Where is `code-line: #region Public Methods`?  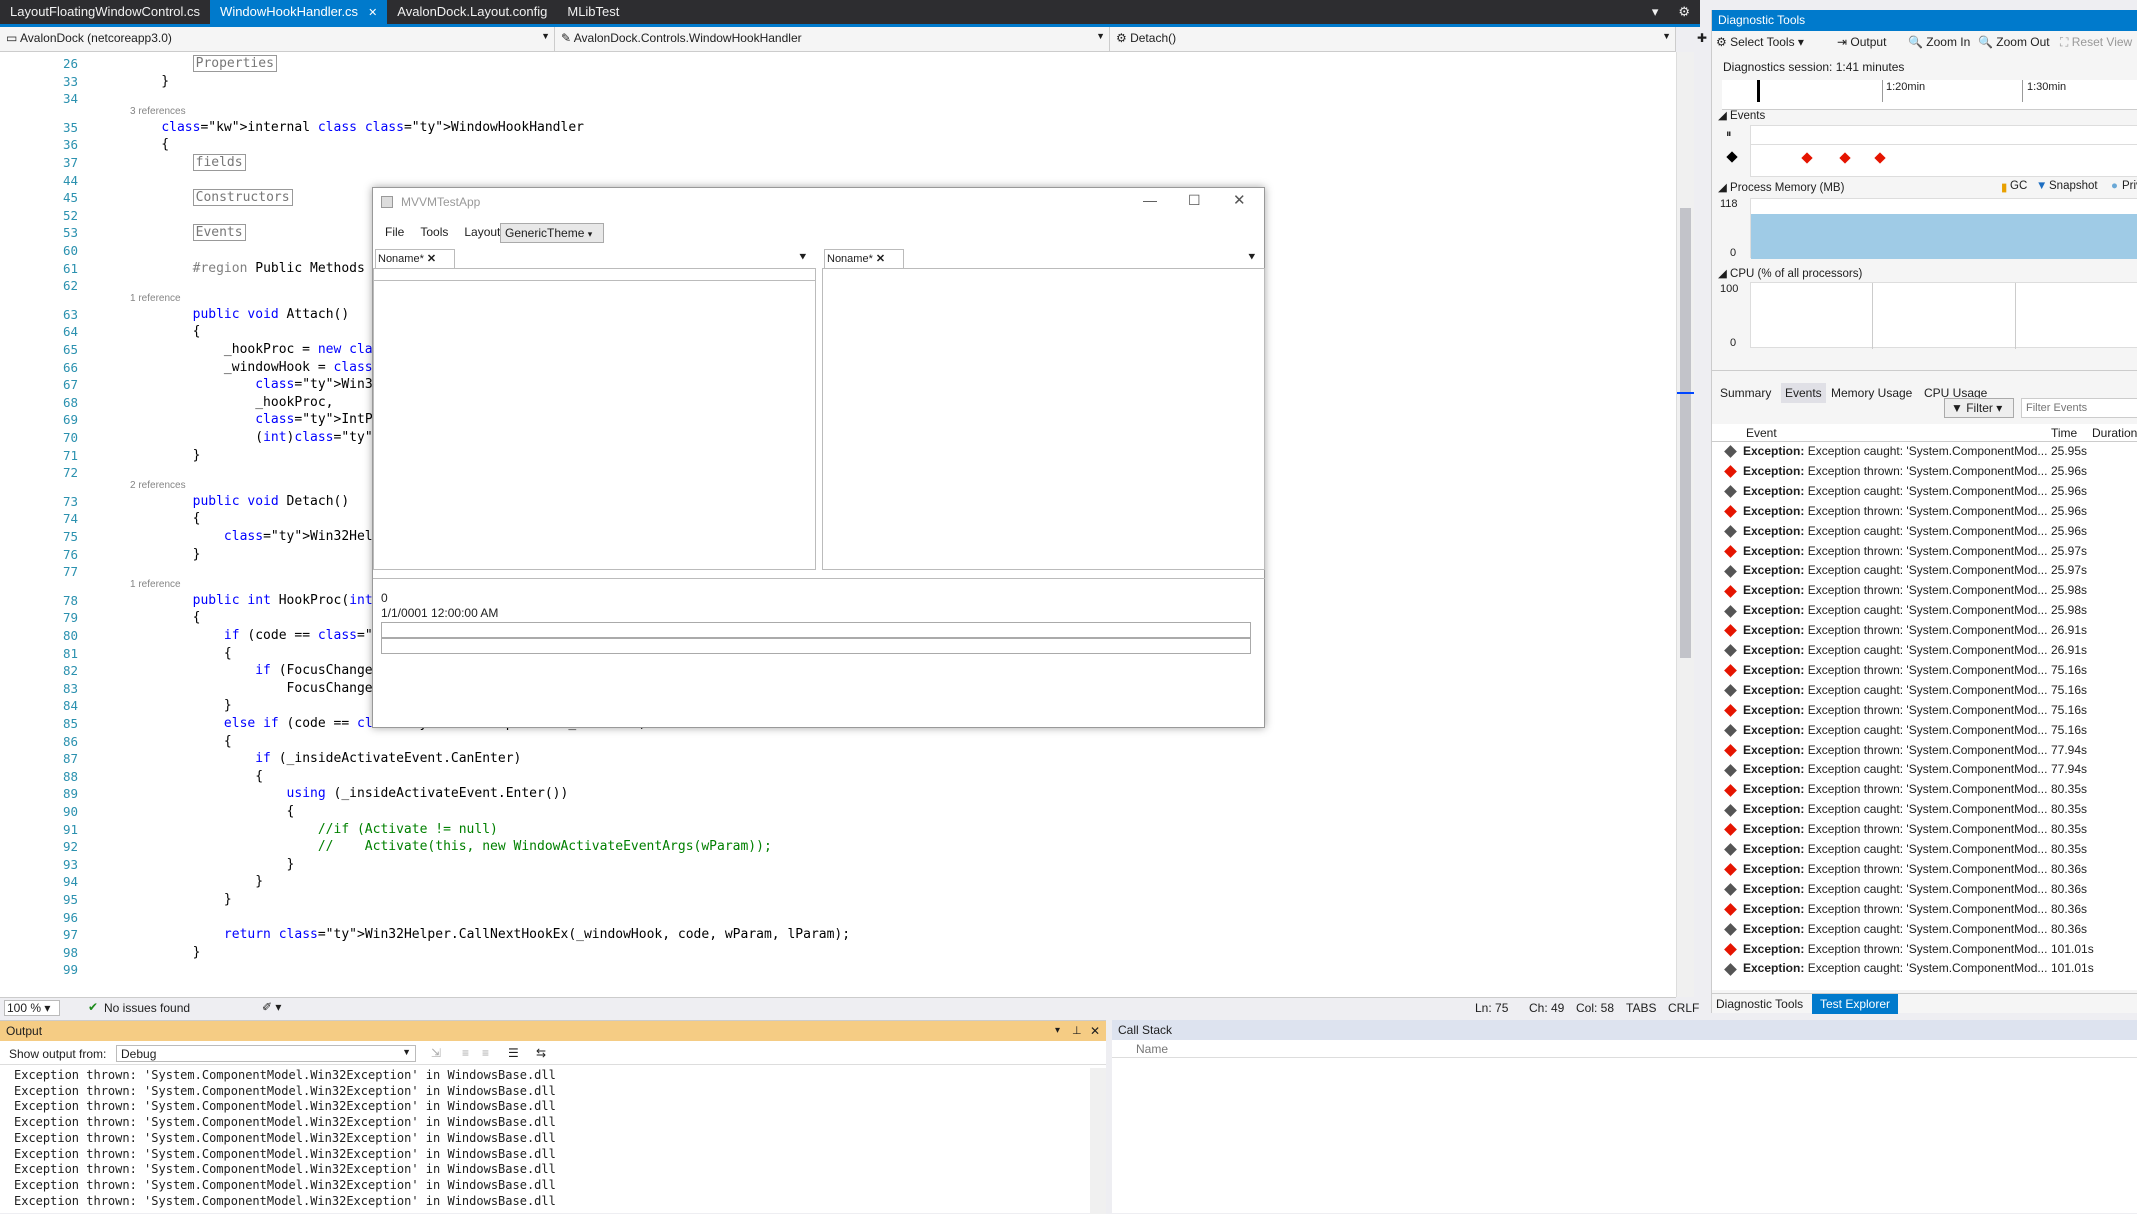
code-line: #region Public Methods is located at coordinates (247, 268).